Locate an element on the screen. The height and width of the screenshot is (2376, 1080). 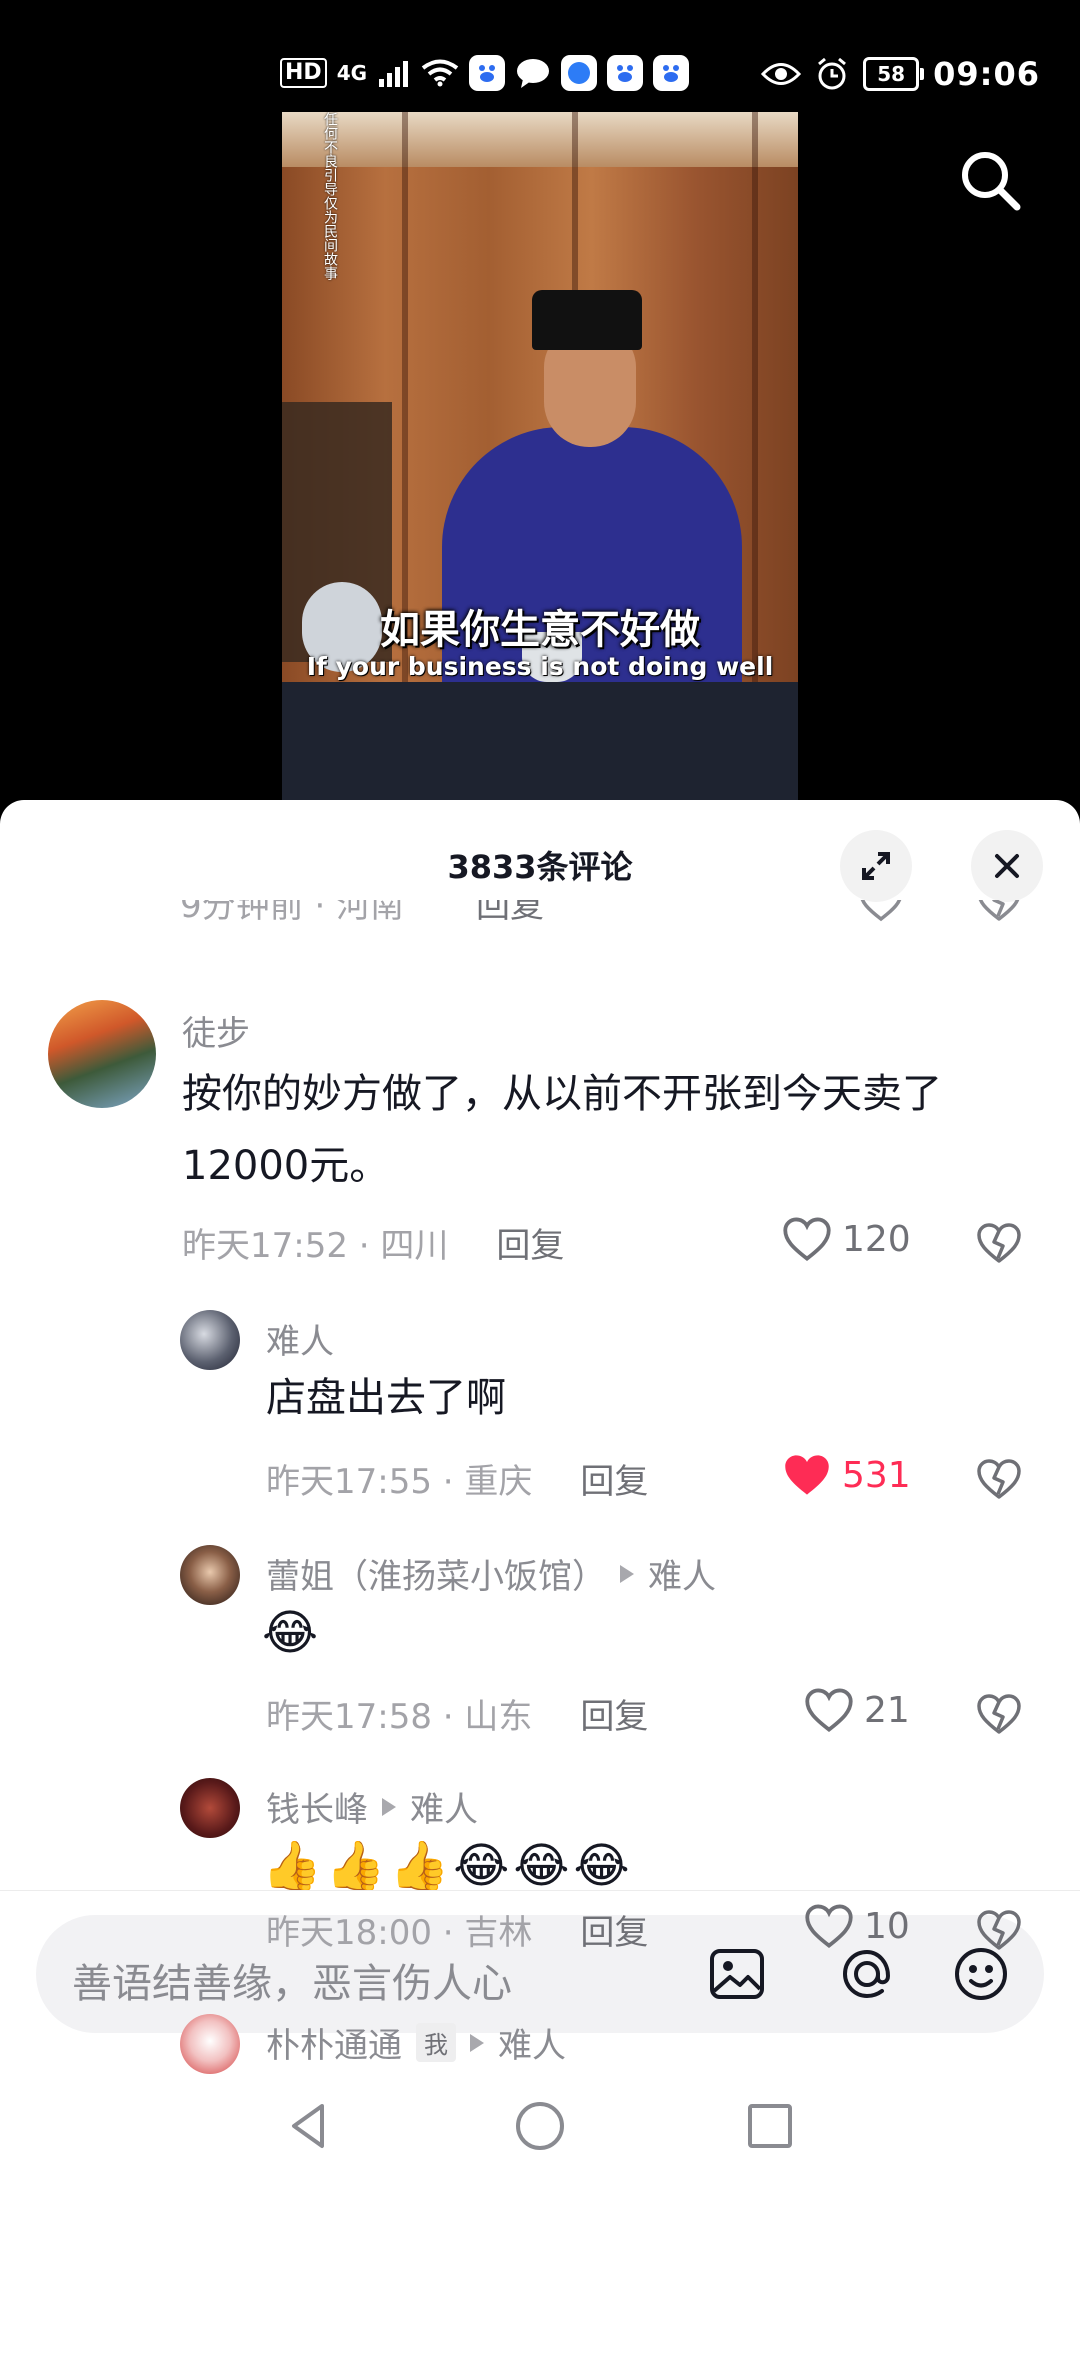
comments-header: 3833条评论 is located at coordinates (540, 851).